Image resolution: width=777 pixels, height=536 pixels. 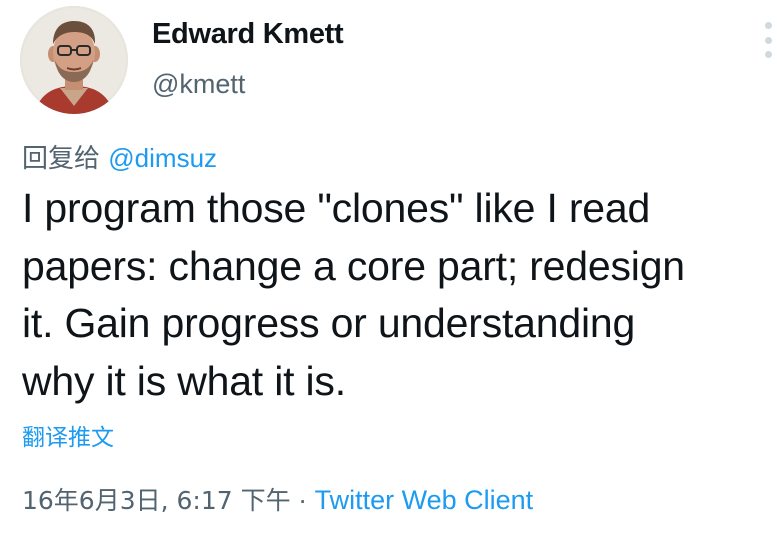 What do you see at coordinates (329, 323) in the screenshot?
I see `tweet-text-line: it. Gain progress or understanding` at bounding box center [329, 323].